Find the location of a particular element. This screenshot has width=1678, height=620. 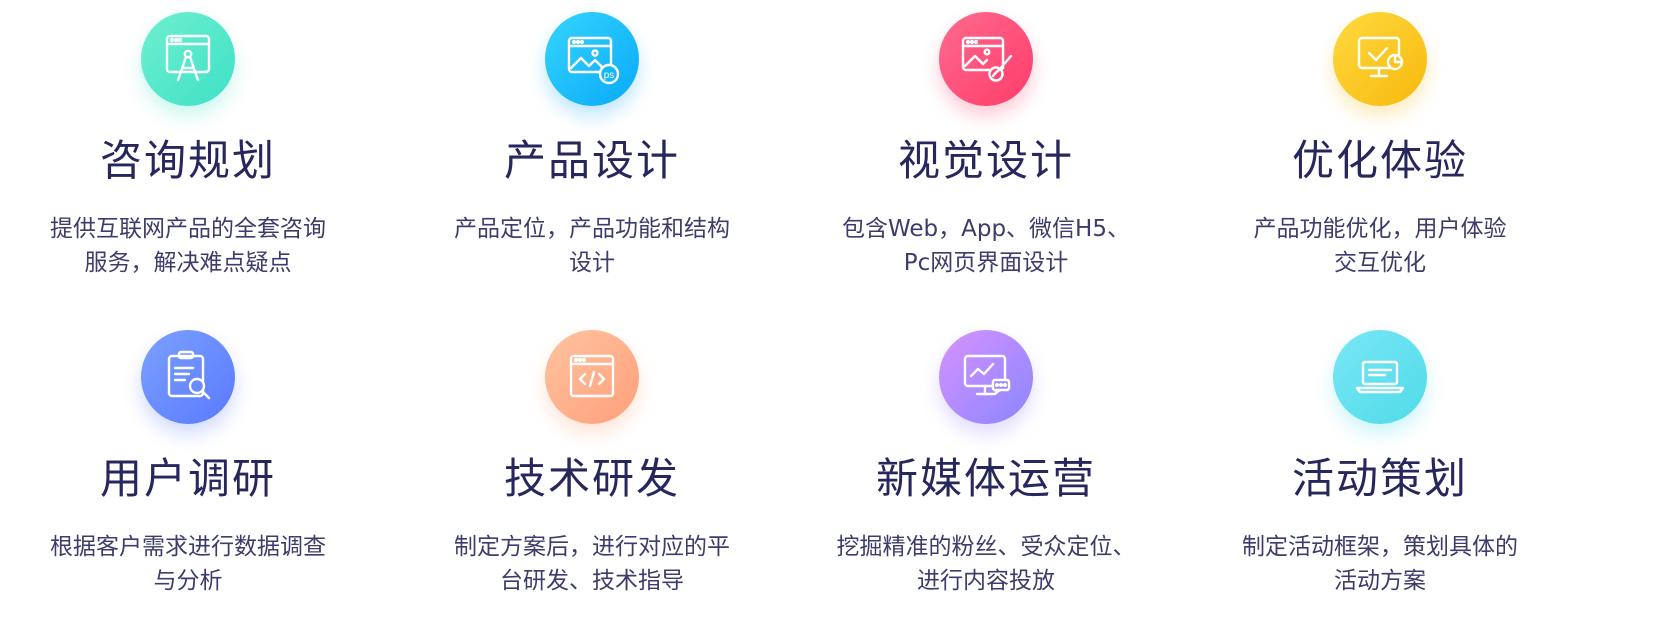

clipboard-search-icon is located at coordinates (189, 375).